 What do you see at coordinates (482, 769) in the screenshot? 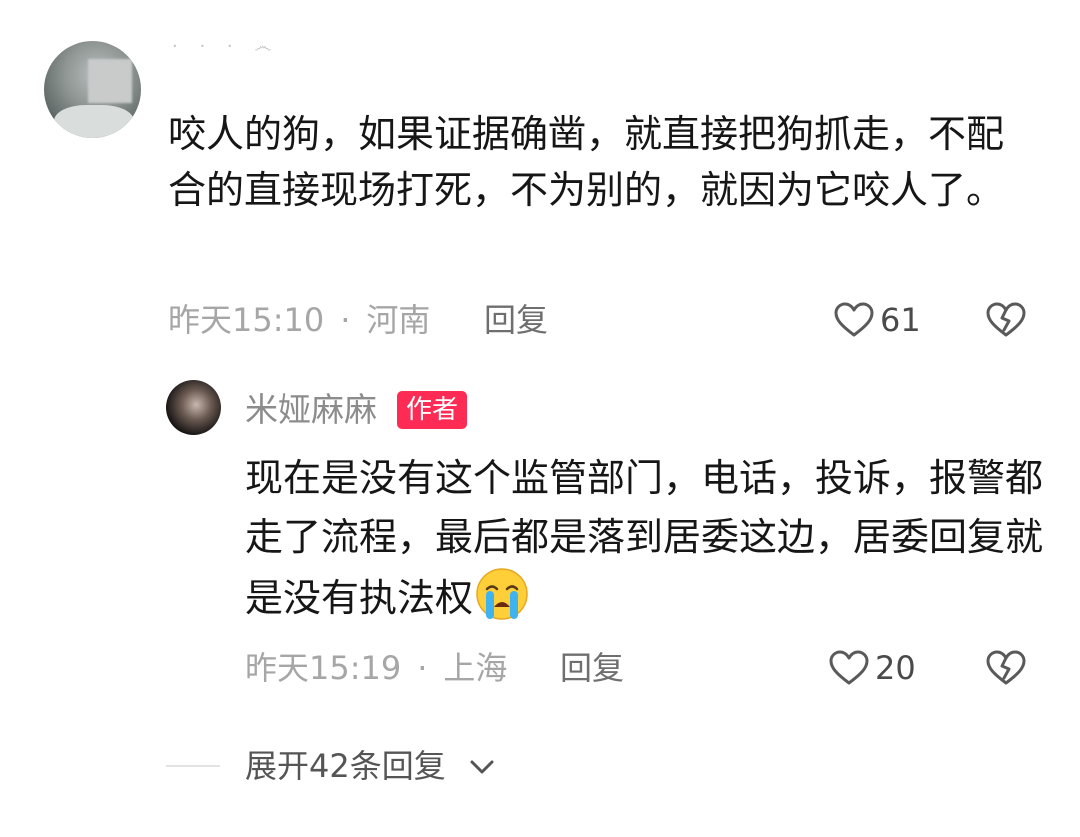
I see `chevron-down-icon` at bounding box center [482, 769].